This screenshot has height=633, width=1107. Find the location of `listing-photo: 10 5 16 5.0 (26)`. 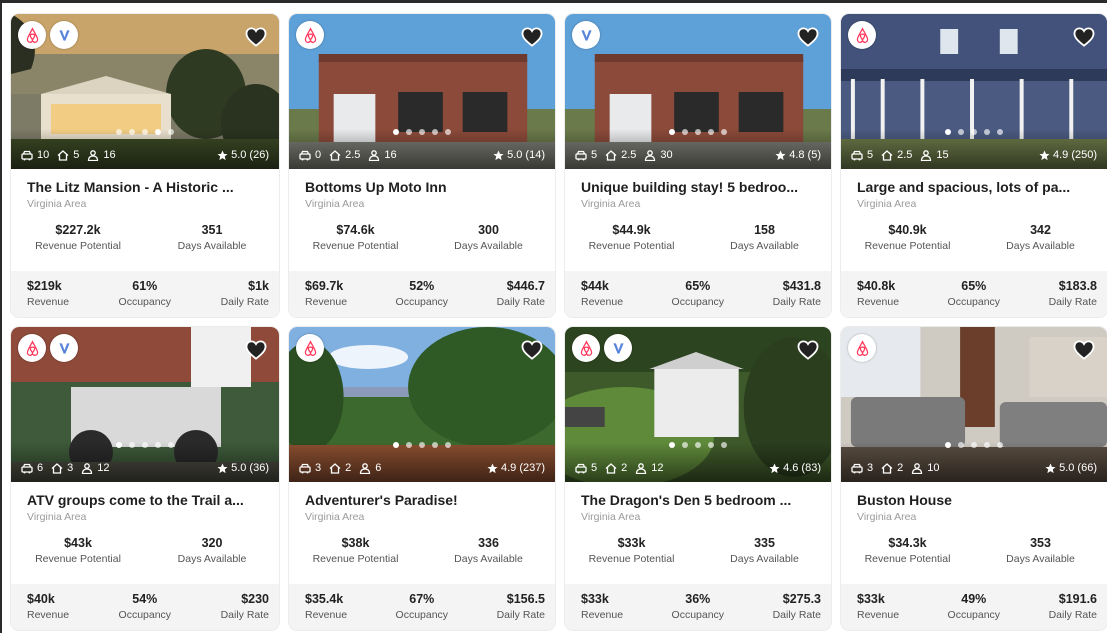

listing-photo: 10 5 16 5.0 (26) is located at coordinates (145, 91).